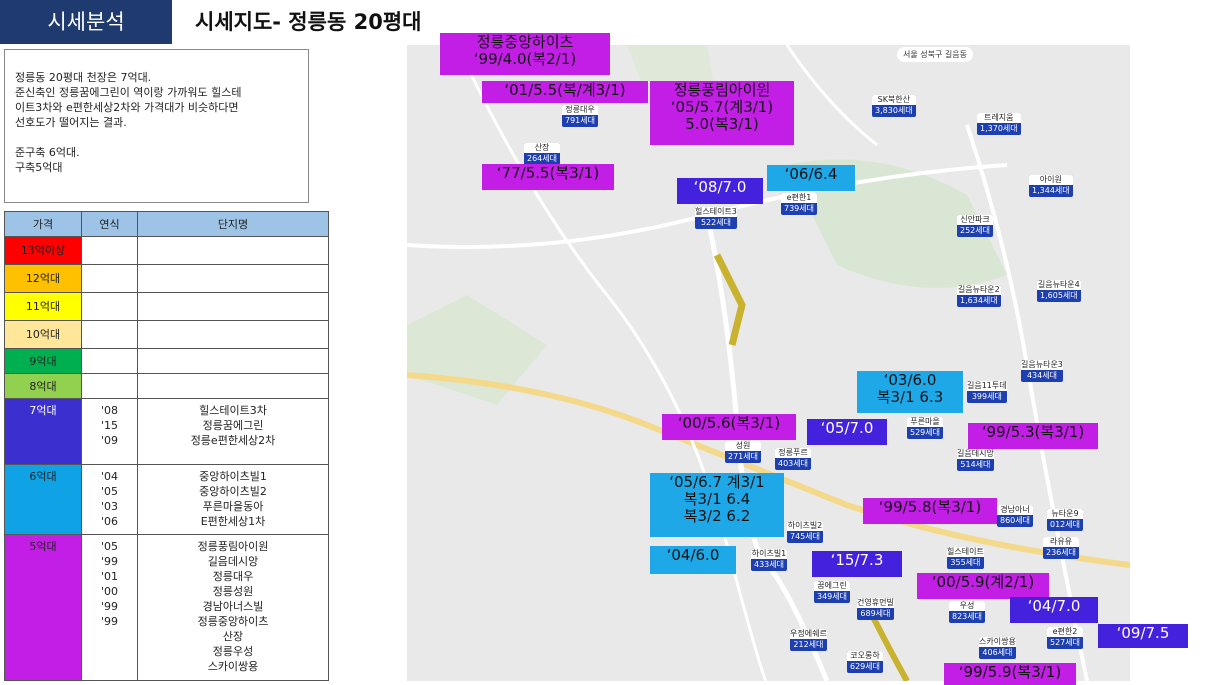  What do you see at coordinates (925, 422) in the screenshot?
I see `marker-name: 푸른마을` at bounding box center [925, 422].